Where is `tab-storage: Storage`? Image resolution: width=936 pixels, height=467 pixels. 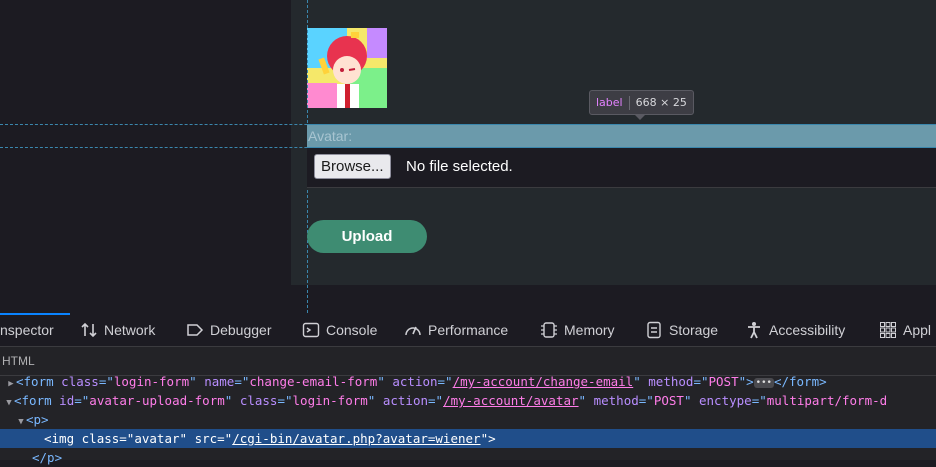
tab-storage: Storage is located at coordinates (681, 330).